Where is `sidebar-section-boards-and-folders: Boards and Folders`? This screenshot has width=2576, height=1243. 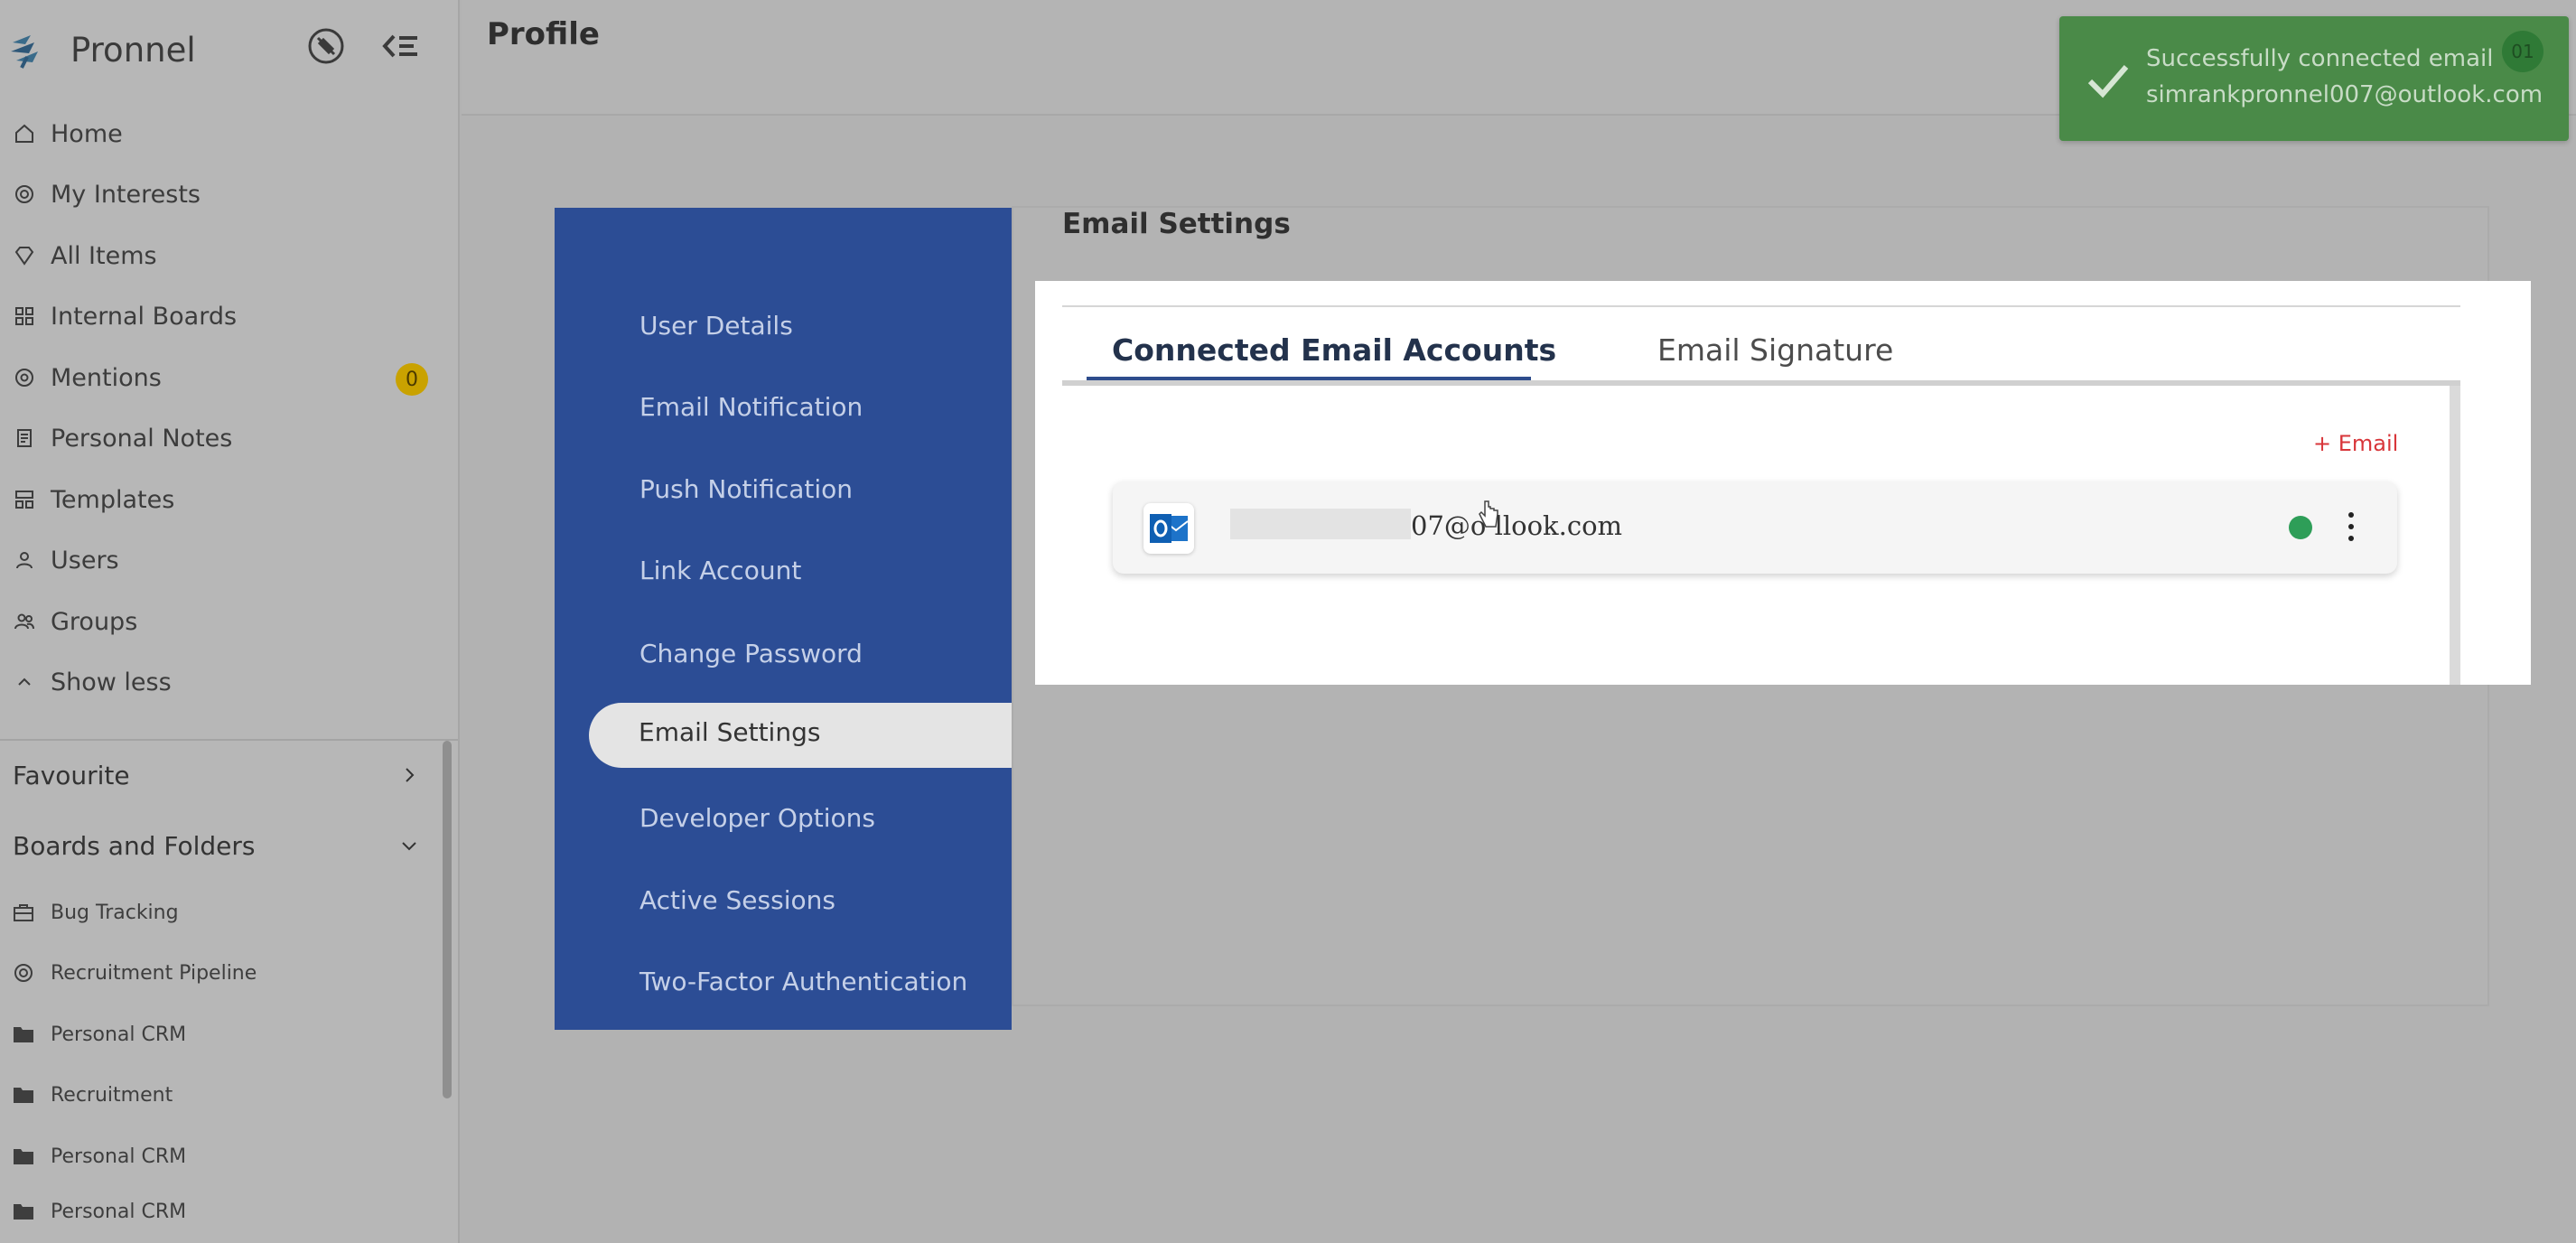
sidebar-section-boards-and-folders: Boards and Folders is located at coordinates (216, 845).